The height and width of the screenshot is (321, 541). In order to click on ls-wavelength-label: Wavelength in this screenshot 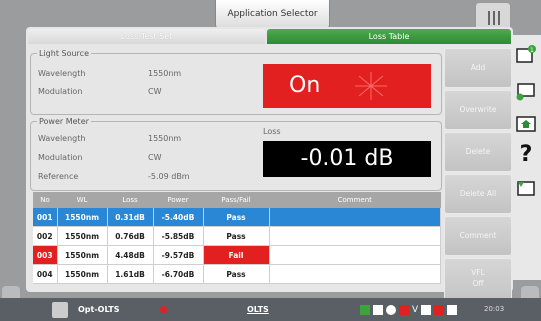, I will do `click(62, 73)`.